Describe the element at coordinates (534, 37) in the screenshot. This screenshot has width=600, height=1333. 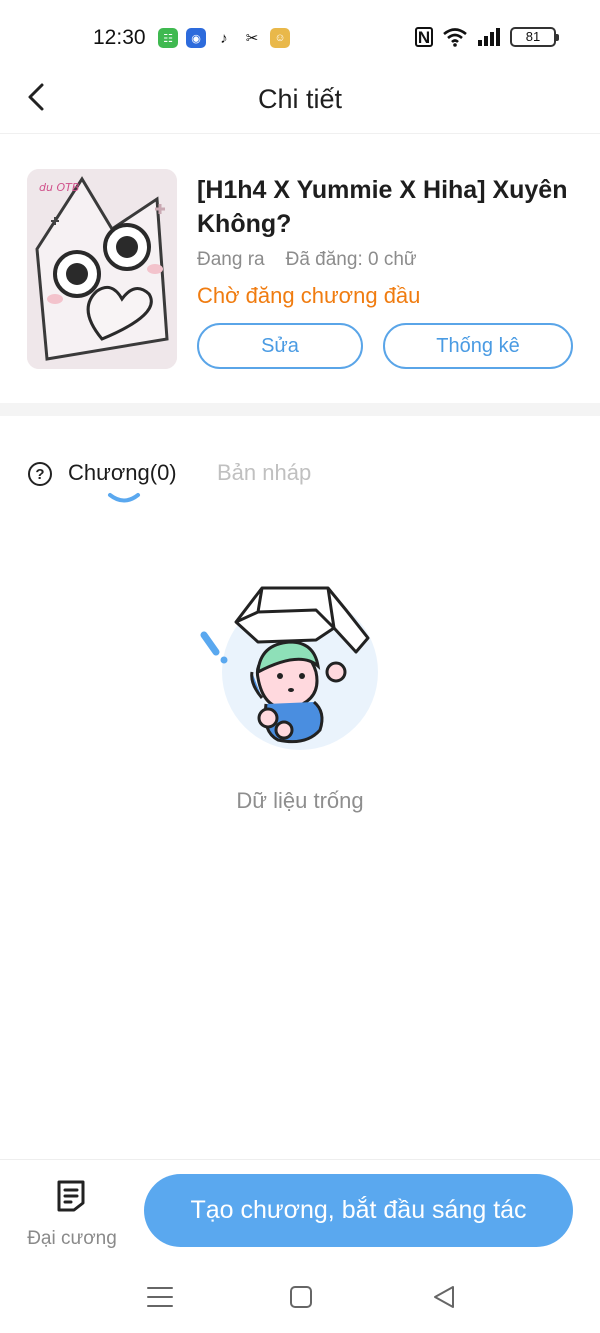
I see `battery-icon: 81` at that location.